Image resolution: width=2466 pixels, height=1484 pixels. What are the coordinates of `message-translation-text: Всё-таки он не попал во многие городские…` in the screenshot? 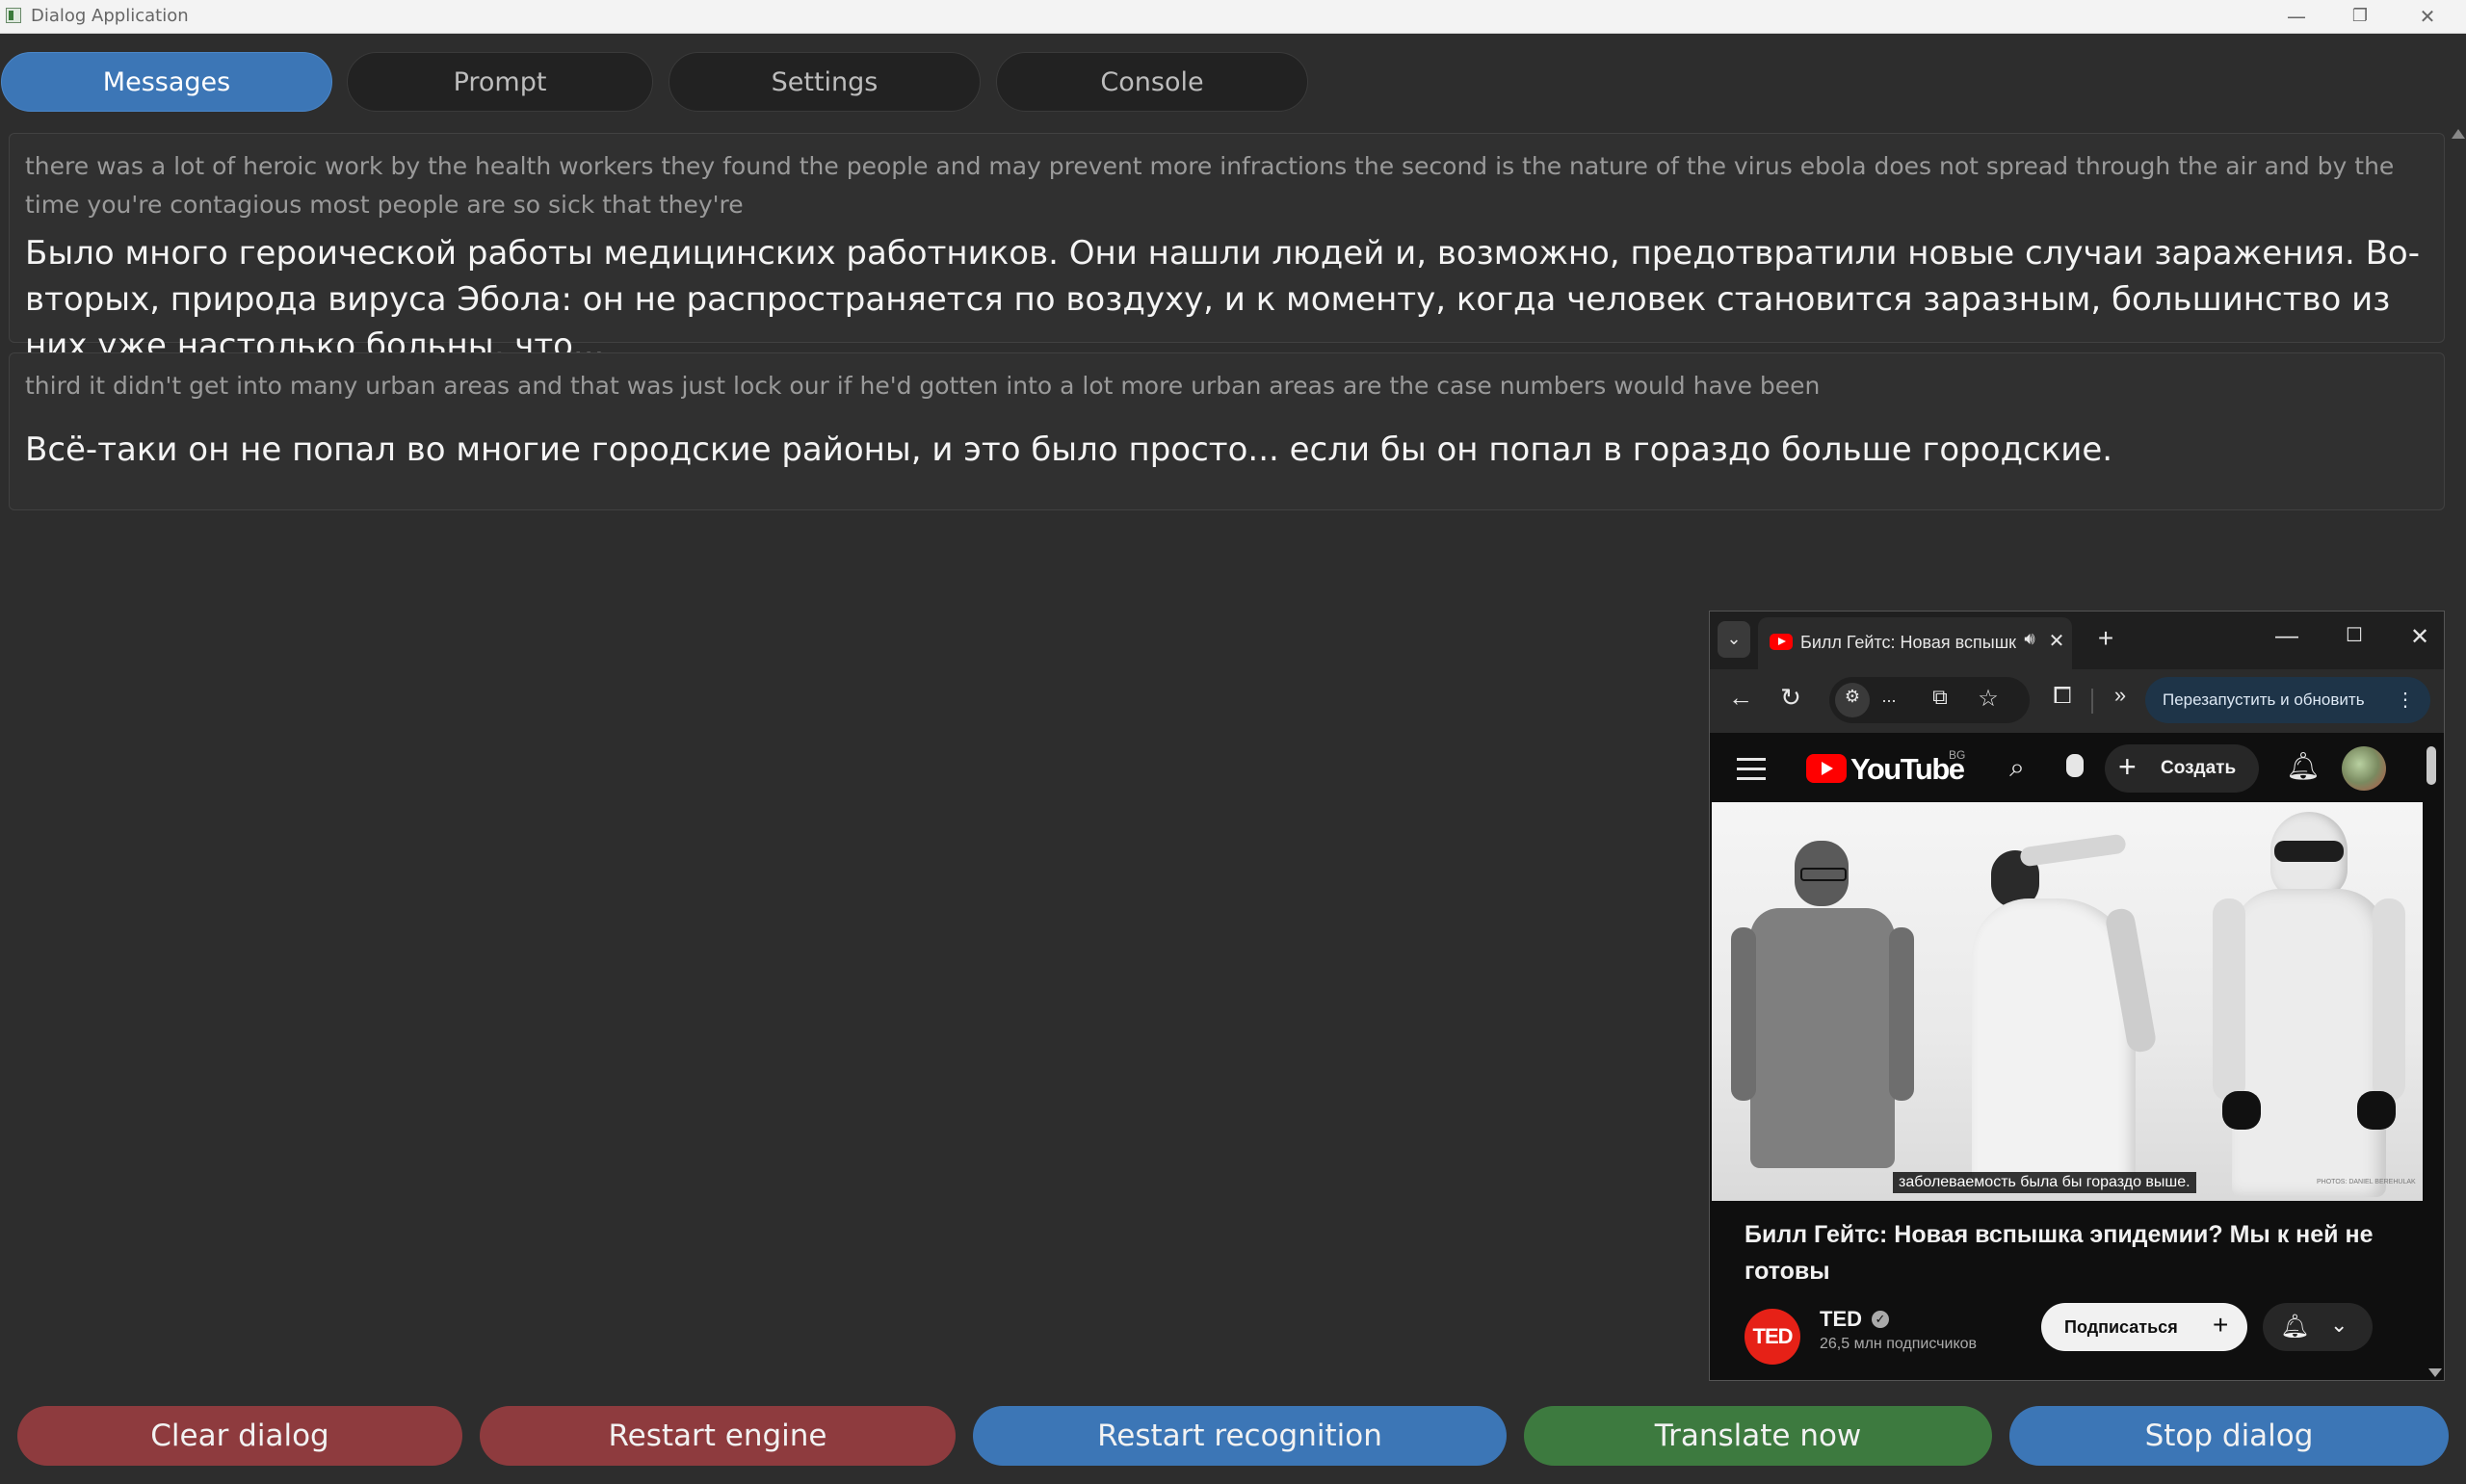 It's located at (1069, 450).